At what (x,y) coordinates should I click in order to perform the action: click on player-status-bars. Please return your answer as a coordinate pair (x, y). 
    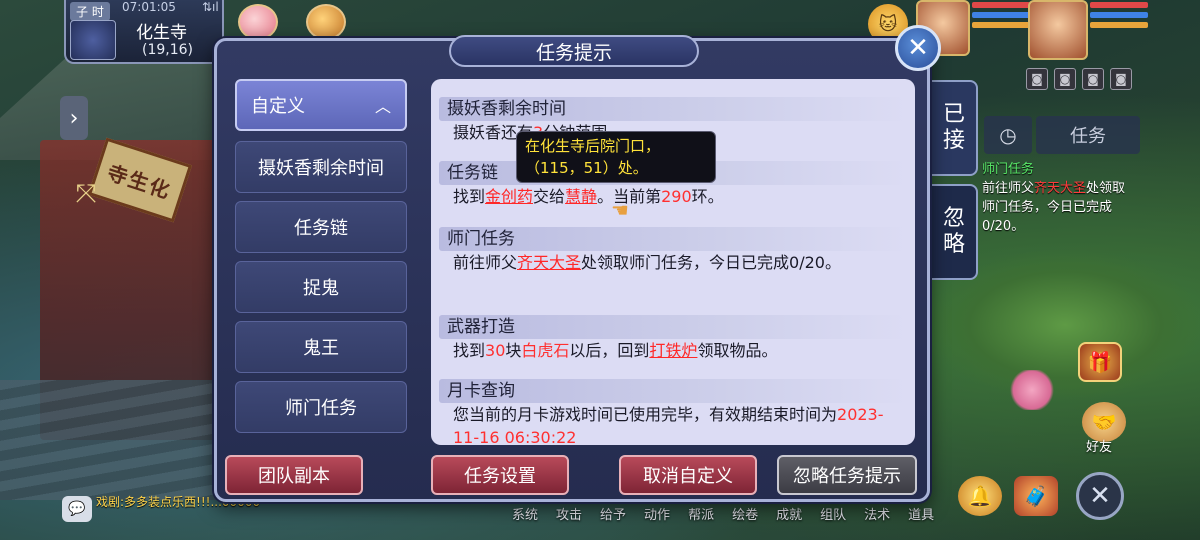
    Looking at the image, I should click on (1119, 17).